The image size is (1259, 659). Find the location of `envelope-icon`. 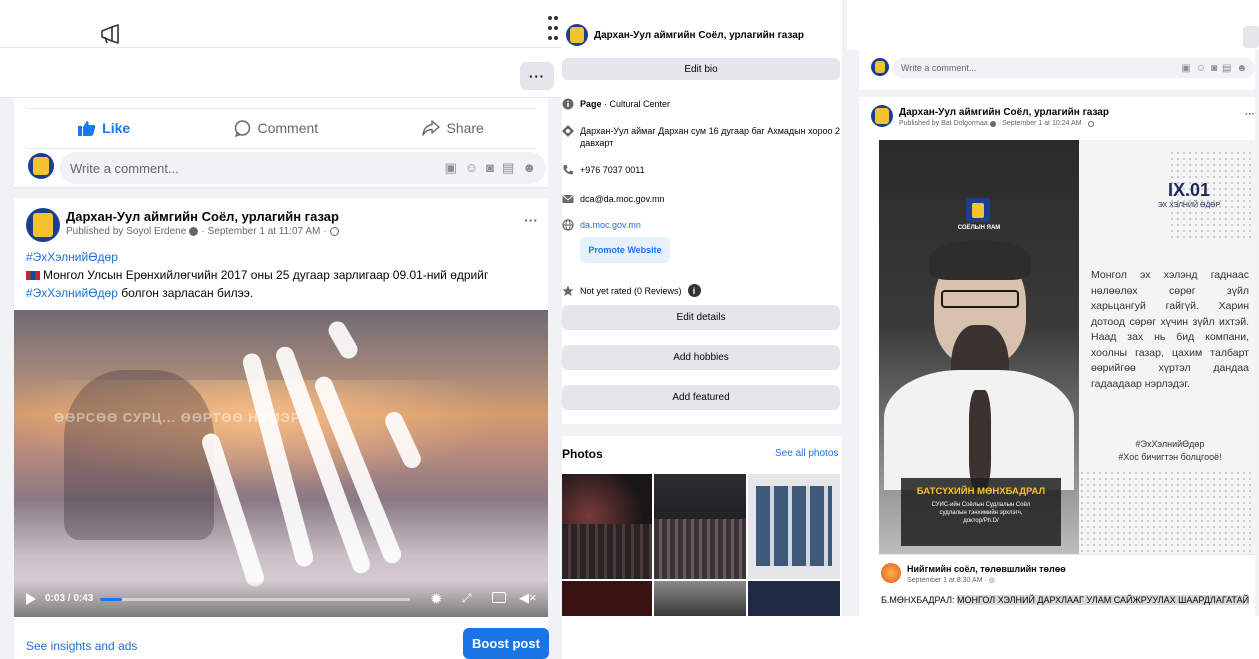

envelope-icon is located at coordinates (568, 199).